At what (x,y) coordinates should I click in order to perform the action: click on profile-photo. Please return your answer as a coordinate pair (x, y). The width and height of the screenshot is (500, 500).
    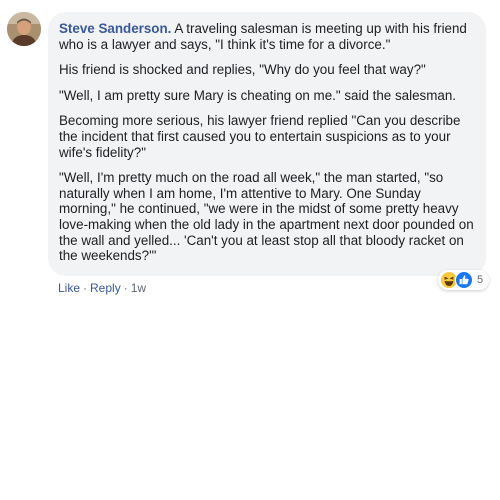
    Looking at the image, I should click on (24, 29).